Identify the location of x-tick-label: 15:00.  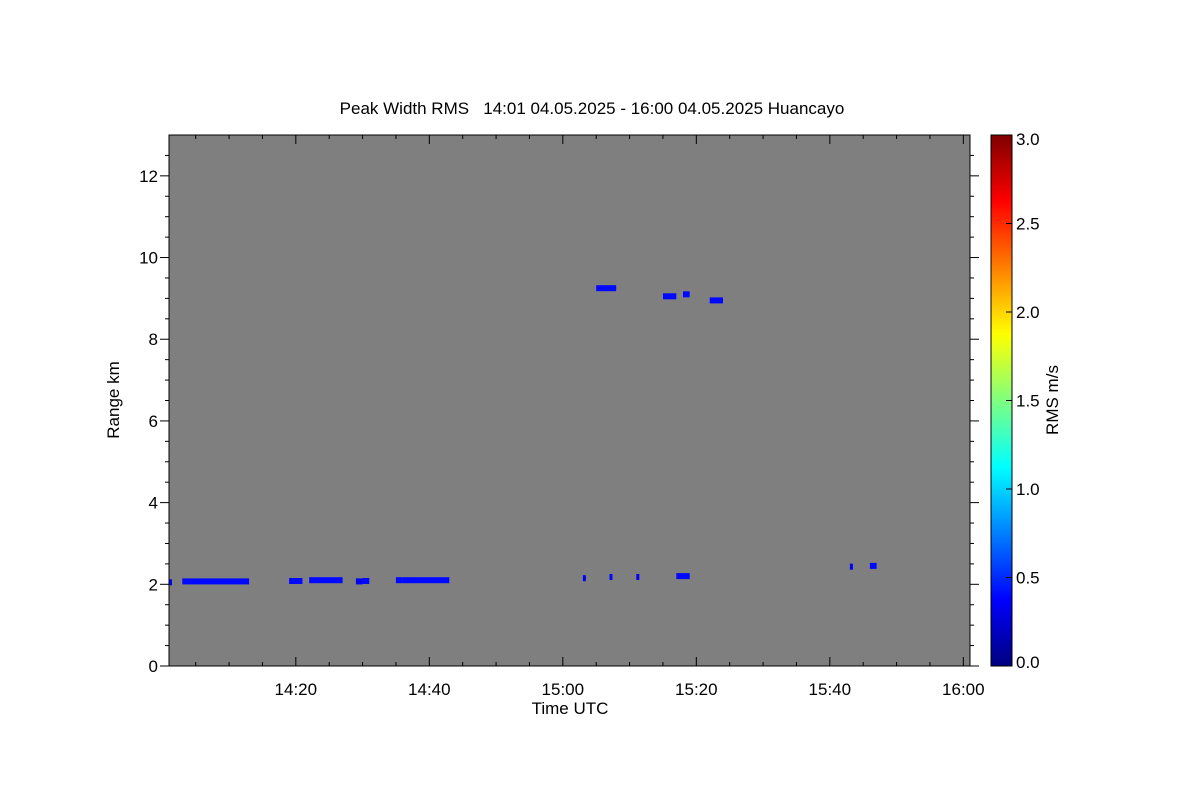
(563, 689).